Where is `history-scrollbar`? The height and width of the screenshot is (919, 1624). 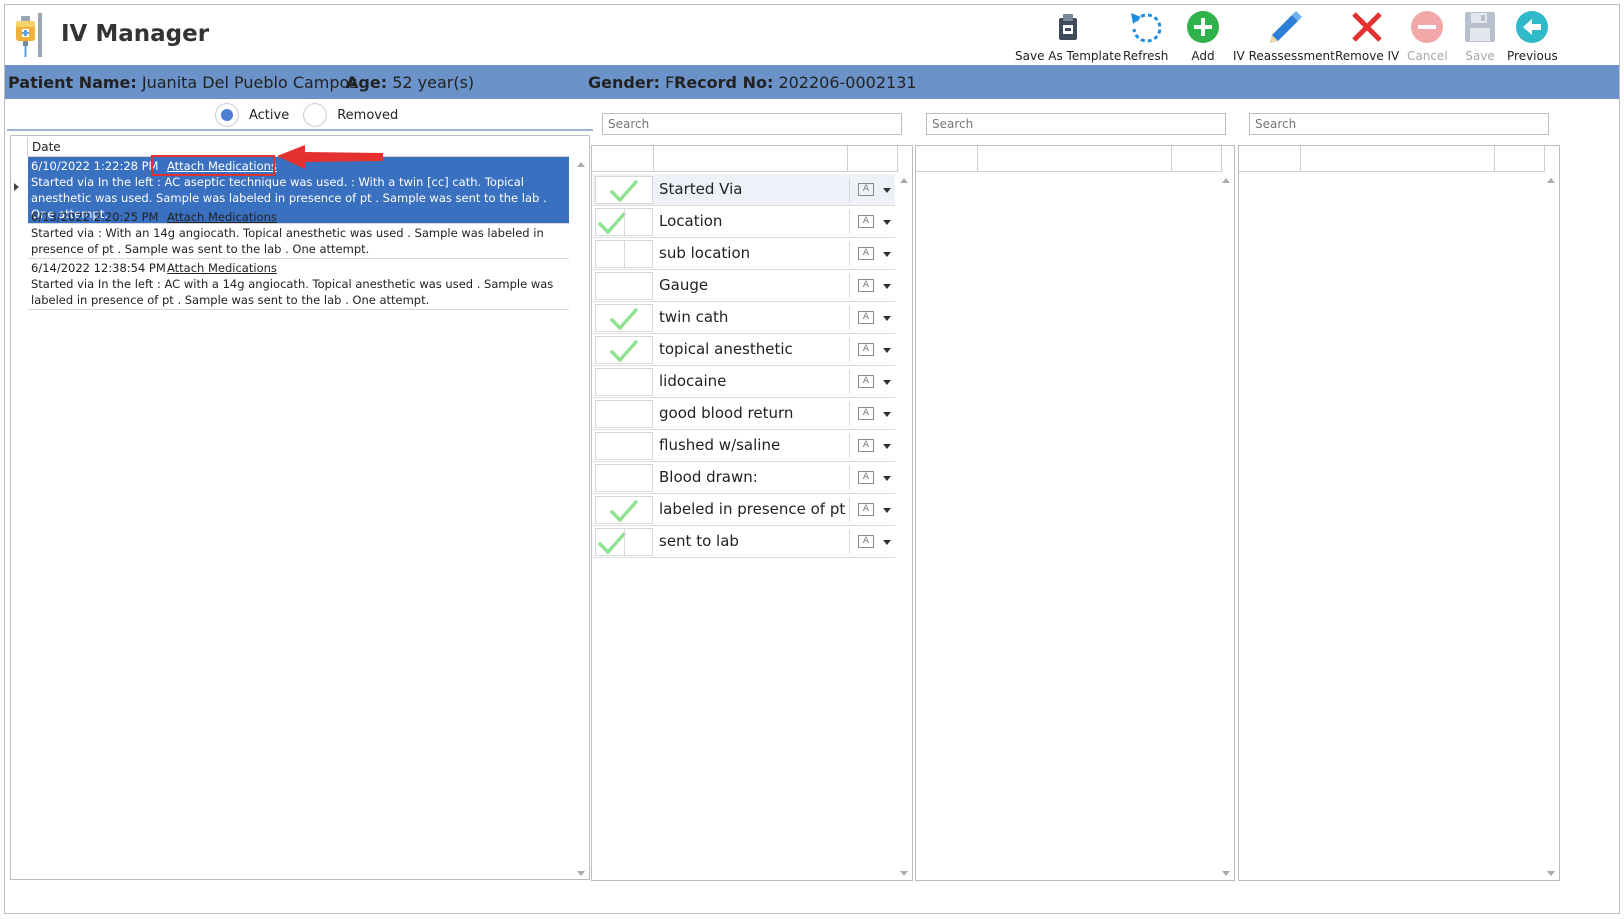 history-scrollbar is located at coordinates (581, 519).